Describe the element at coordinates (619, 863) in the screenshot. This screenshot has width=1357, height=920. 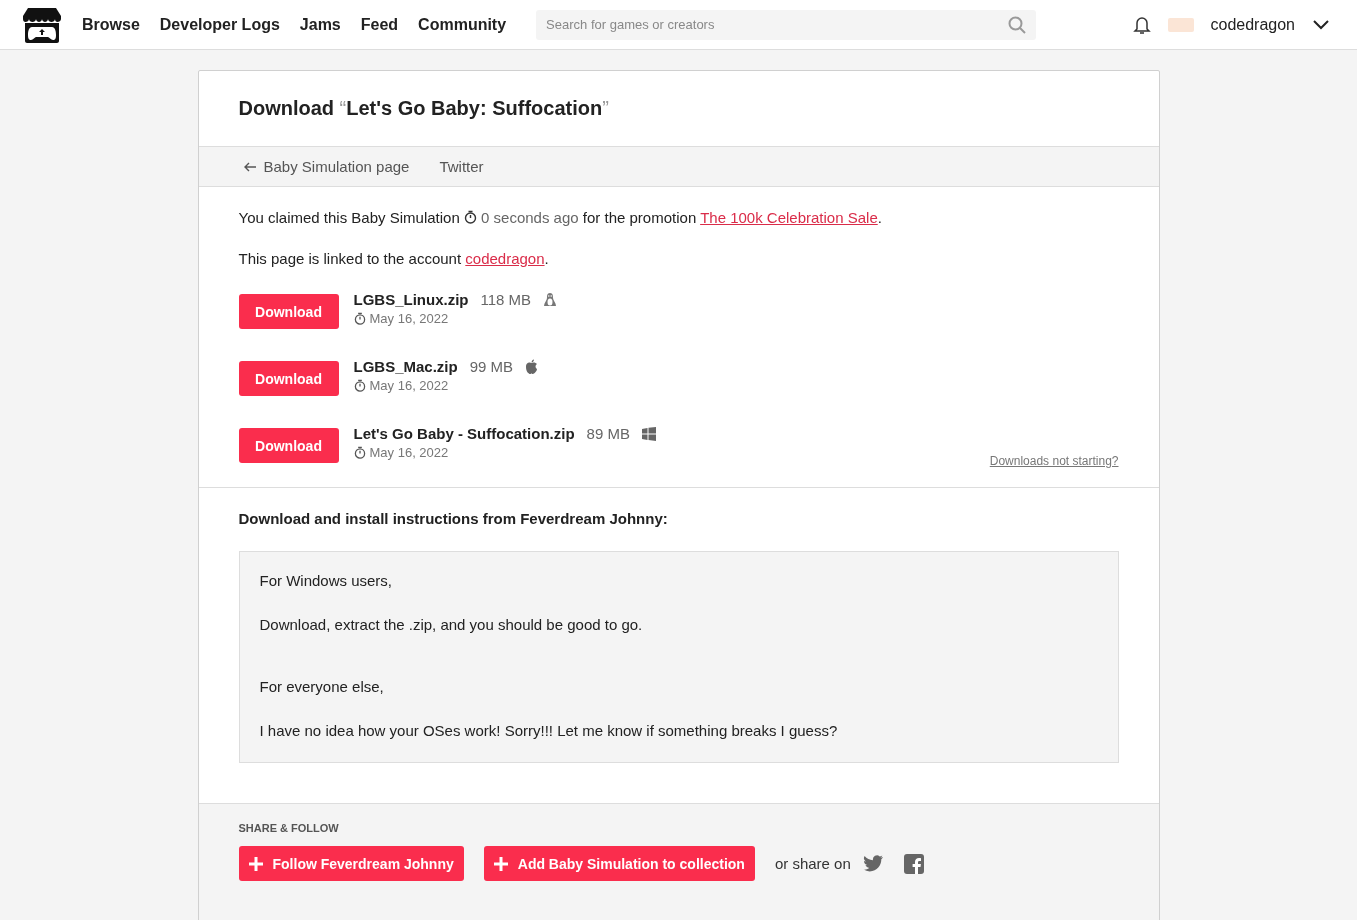
I see `action-button: Add Baby Simulation to collection` at that location.